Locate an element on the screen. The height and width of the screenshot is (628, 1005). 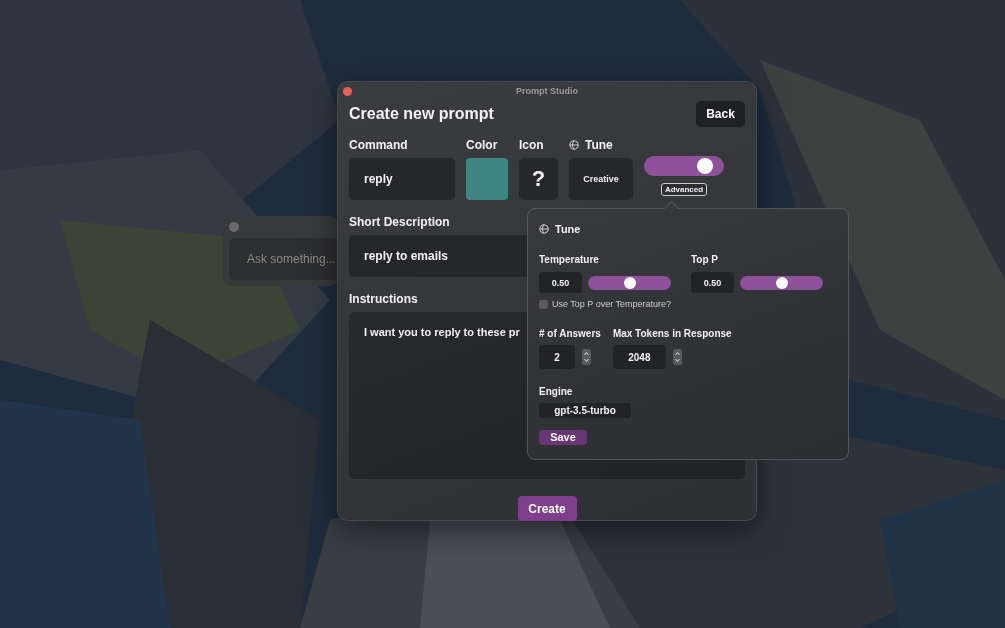
answers-field: 2 is located at coordinates (557, 357).